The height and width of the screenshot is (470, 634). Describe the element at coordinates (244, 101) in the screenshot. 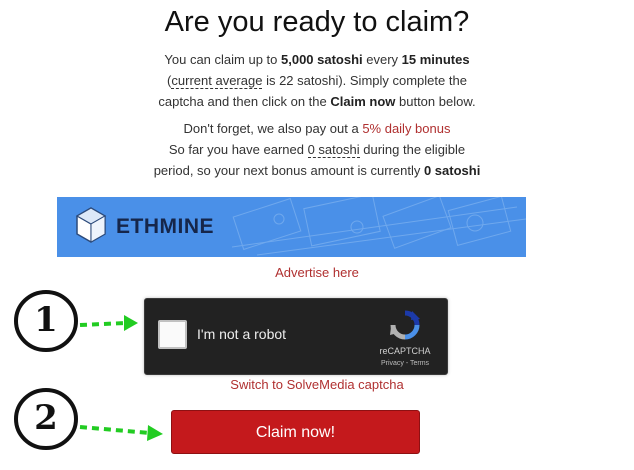

I see `claim-info-part: captcha and then click on the` at that location.